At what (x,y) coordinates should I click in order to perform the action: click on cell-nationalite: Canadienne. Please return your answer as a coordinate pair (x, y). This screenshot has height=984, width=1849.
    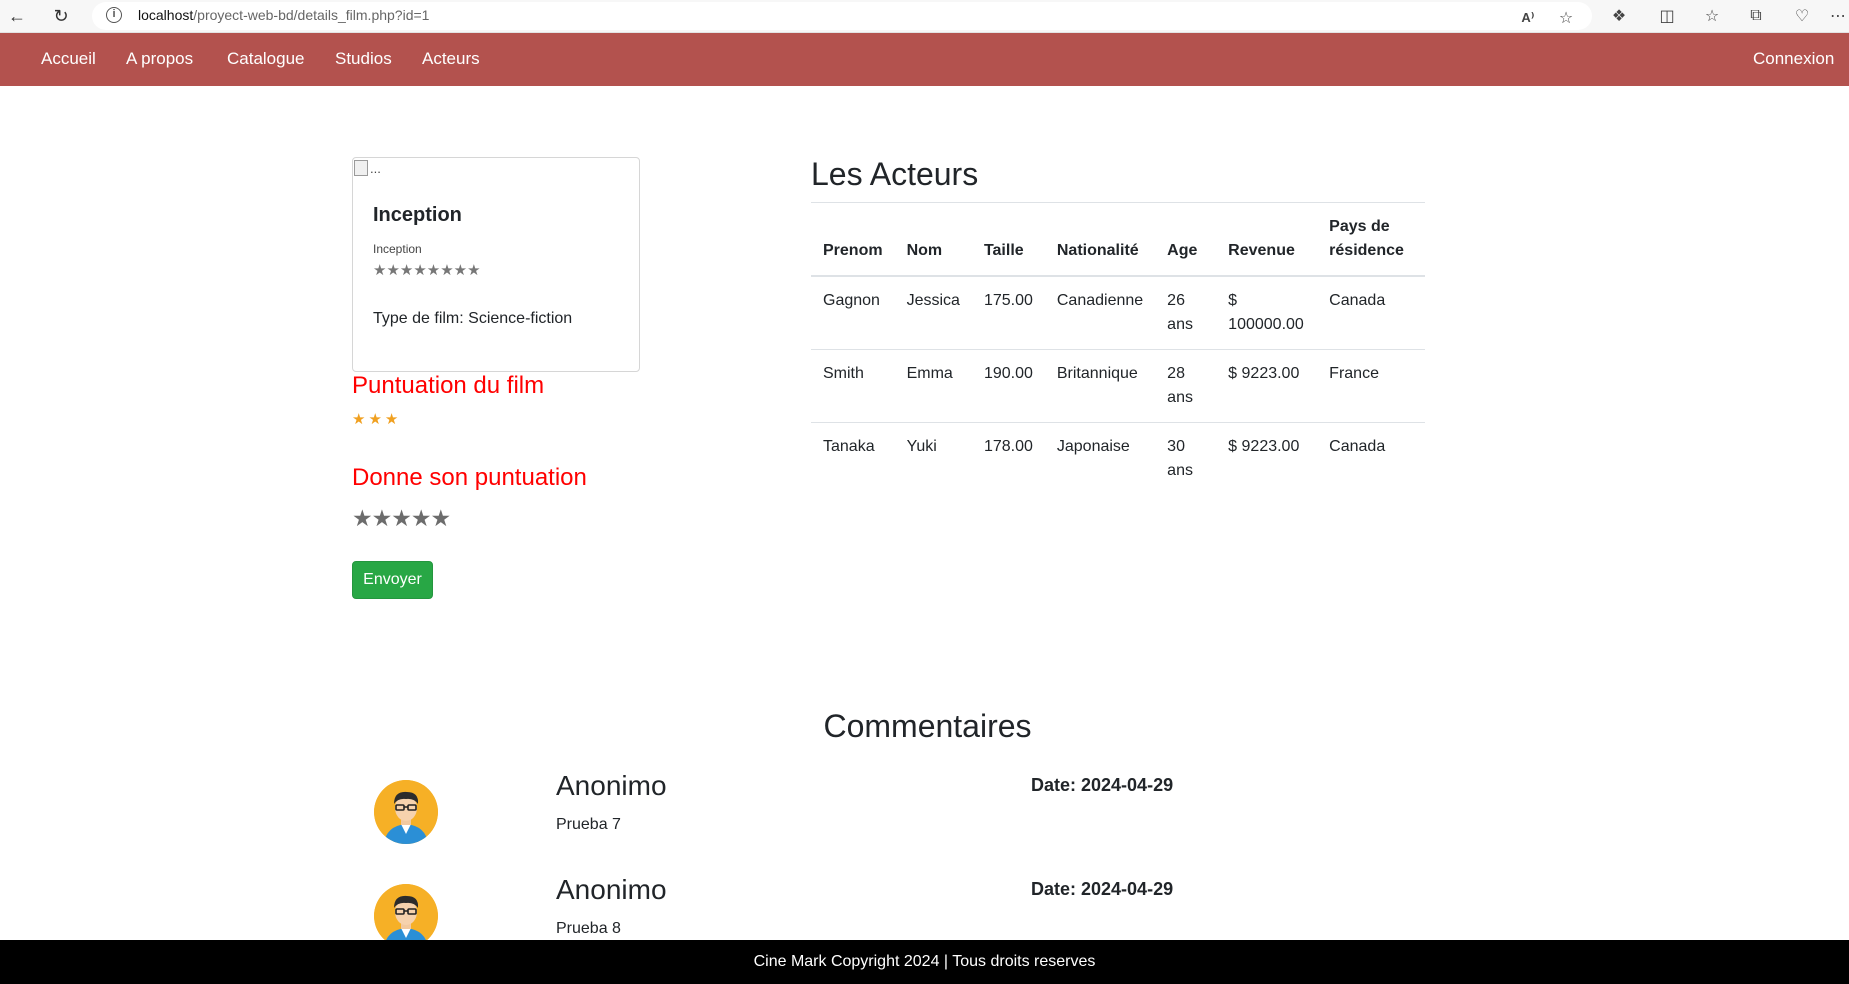
    Looking at the image, I should click on (1100, 312).